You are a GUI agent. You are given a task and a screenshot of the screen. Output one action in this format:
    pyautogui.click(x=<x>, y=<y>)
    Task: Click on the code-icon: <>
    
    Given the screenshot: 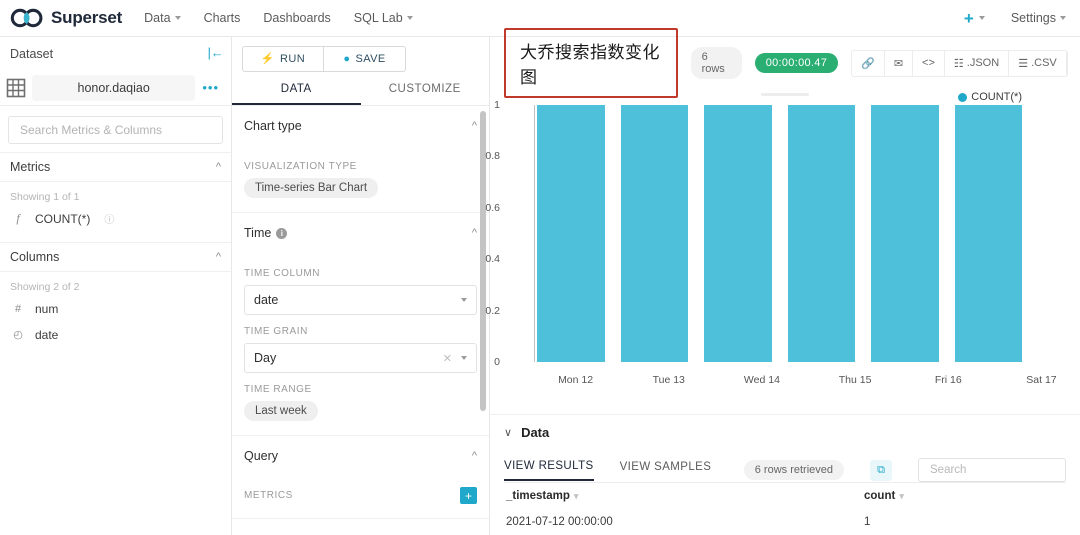 What is the action you would take?
    pyautogui.click(x=928, y=63)
    